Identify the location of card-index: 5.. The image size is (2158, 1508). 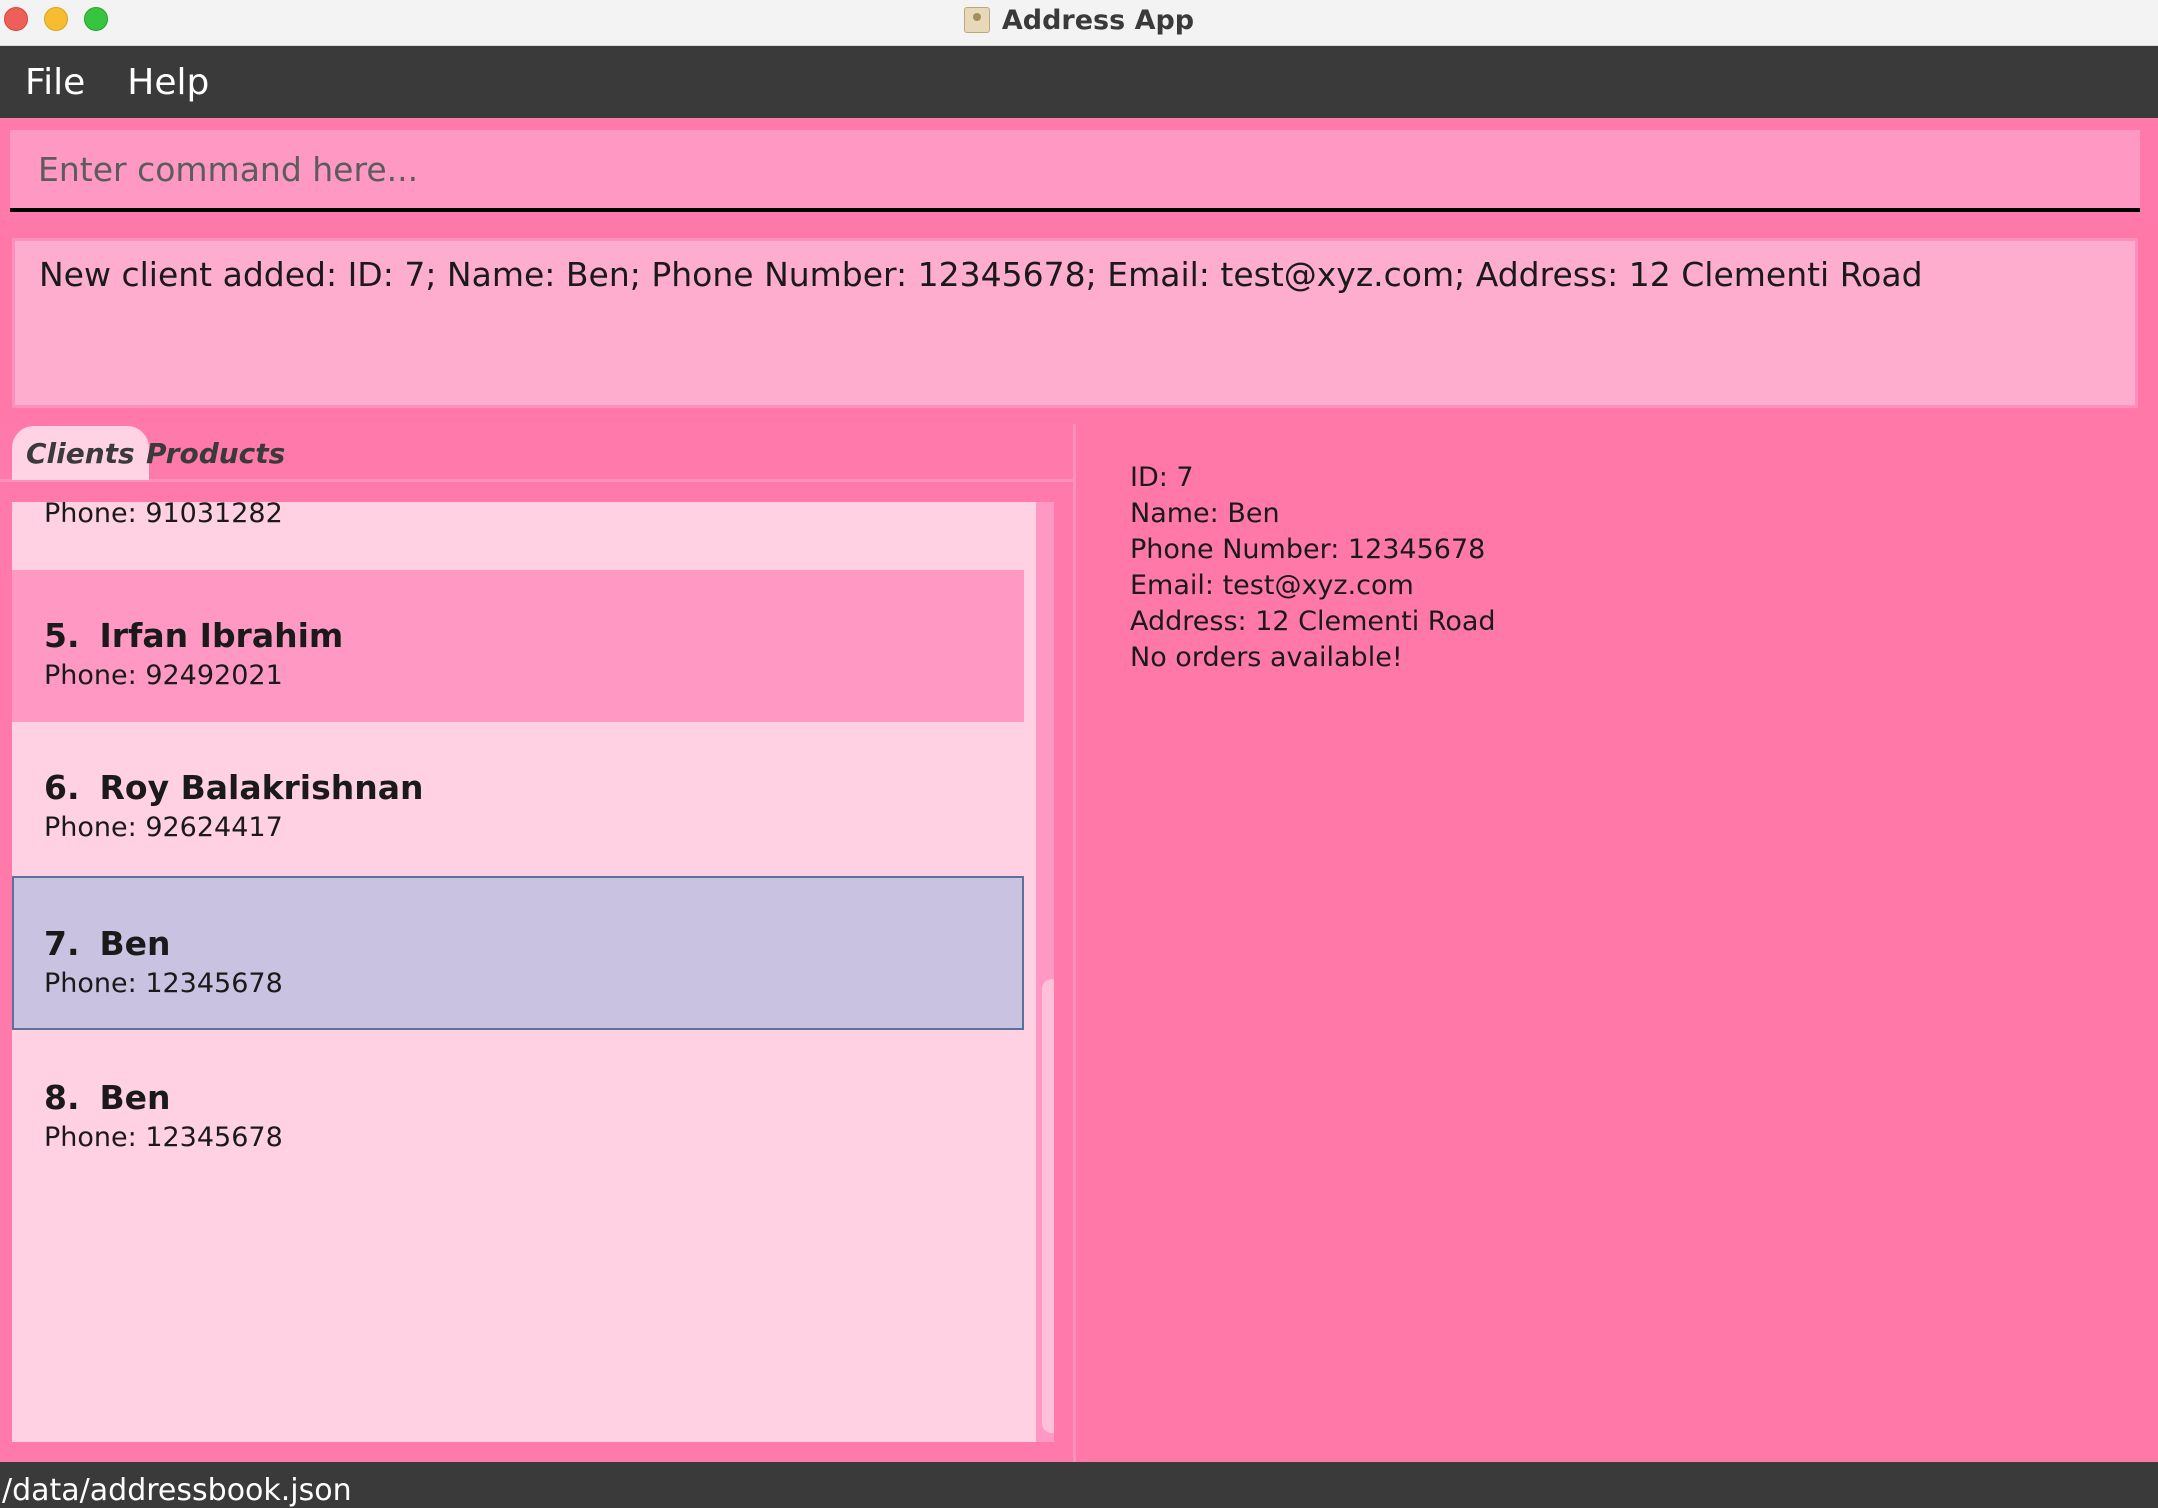
(62, 635).